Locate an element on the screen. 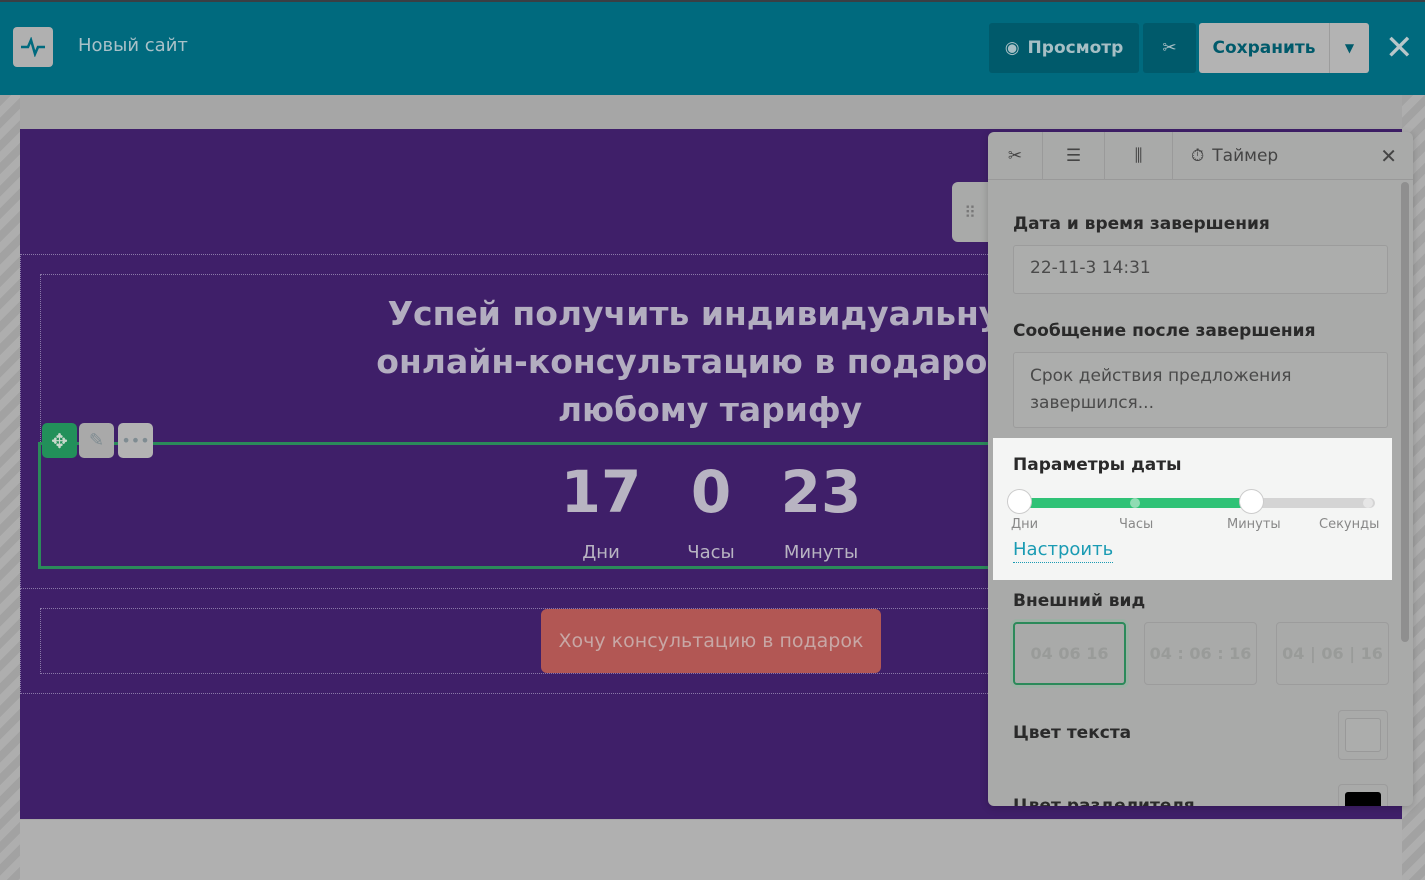  more-options-icon: ••• is located at coordinates (135, 440).